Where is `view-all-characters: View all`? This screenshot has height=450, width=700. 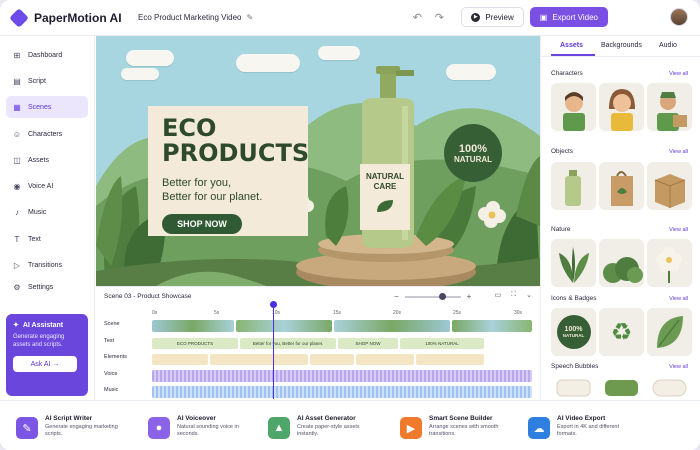
view-all-characters: View all is located at coordinates (678, 74).